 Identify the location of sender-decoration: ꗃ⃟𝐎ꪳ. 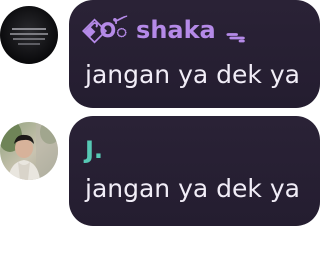
(106, 30).